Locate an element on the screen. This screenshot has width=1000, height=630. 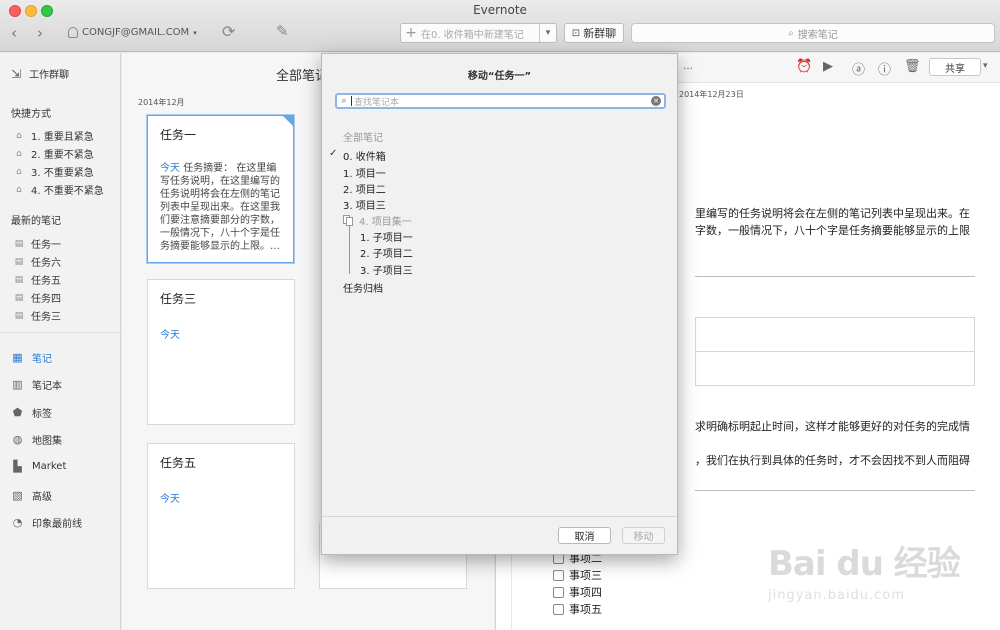
watermark-brand: Bai du 经验 is located at coordinates (864, 564).